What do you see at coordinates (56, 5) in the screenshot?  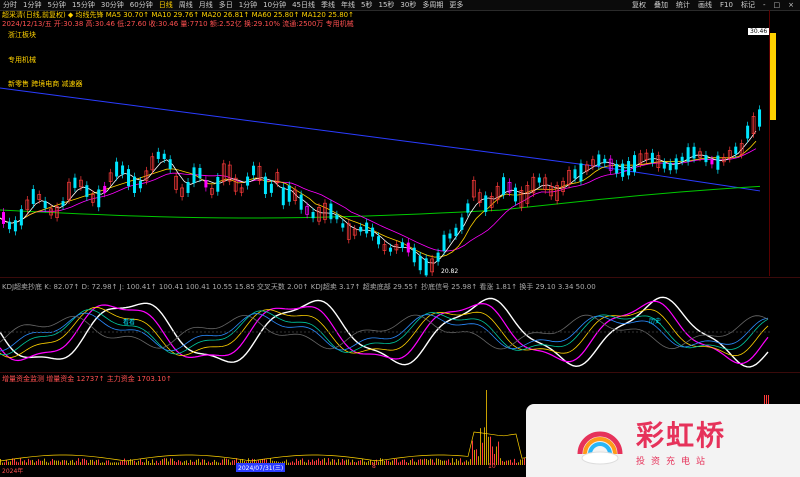 I see `period-tab-2: 5分钟` at bounding box center [56, 5].